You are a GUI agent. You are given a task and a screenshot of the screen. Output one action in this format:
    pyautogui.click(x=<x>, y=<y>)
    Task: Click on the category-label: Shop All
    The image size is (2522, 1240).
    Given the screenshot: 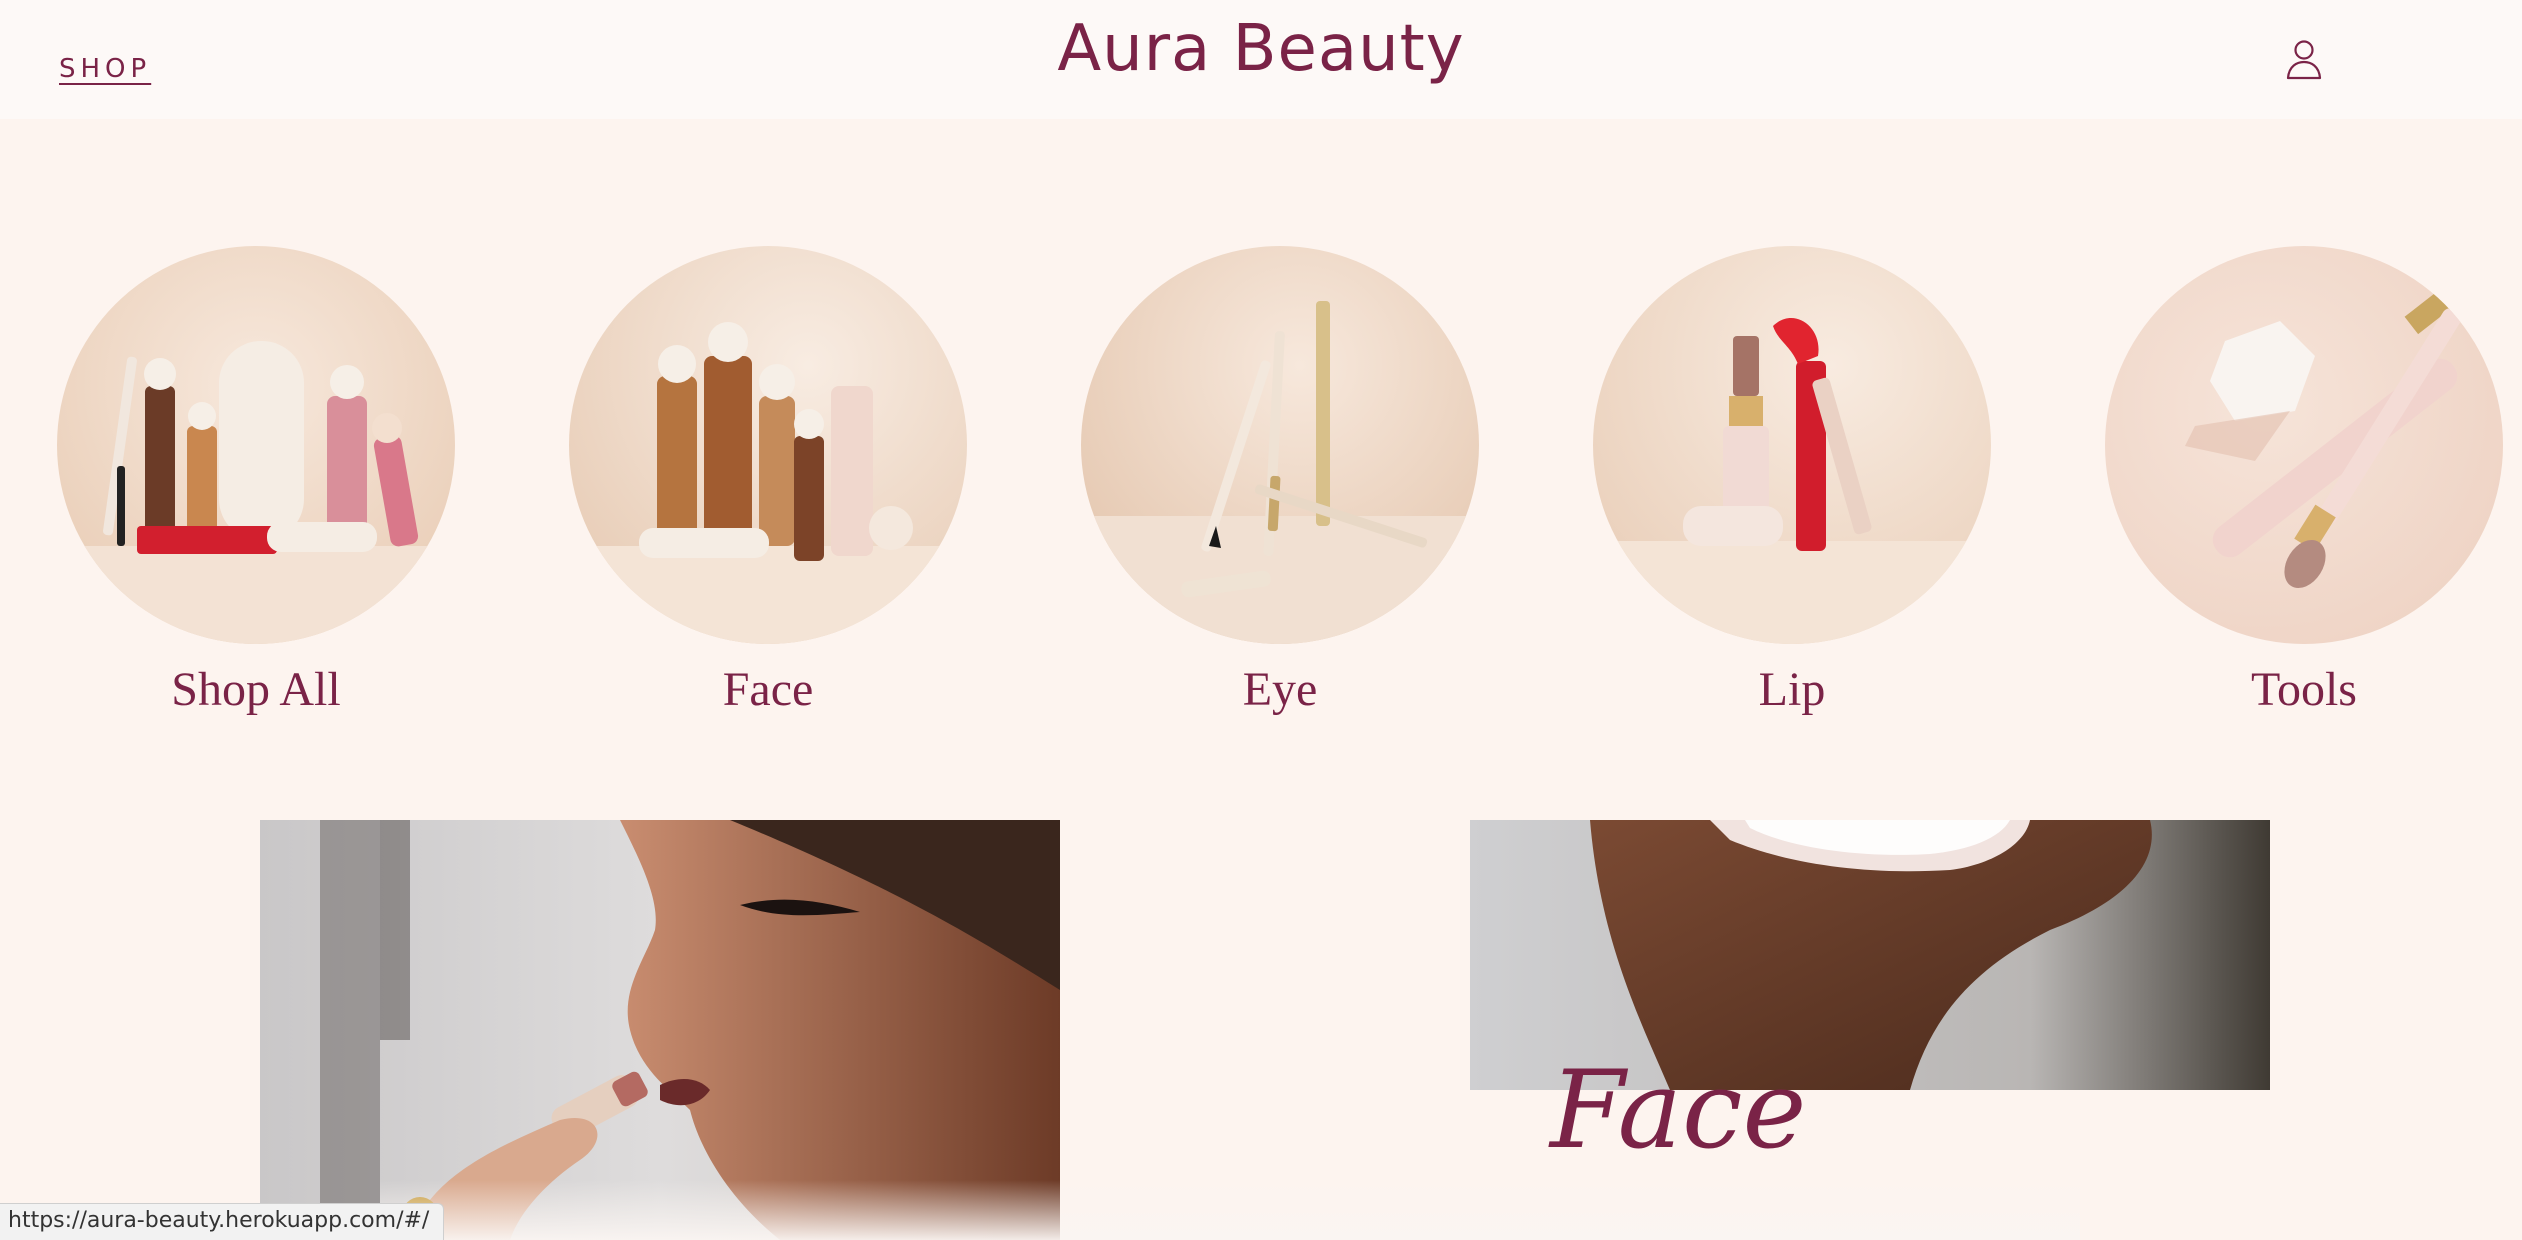 What is the action you would take?
    pyautogui.click(x=256, y=689)
    